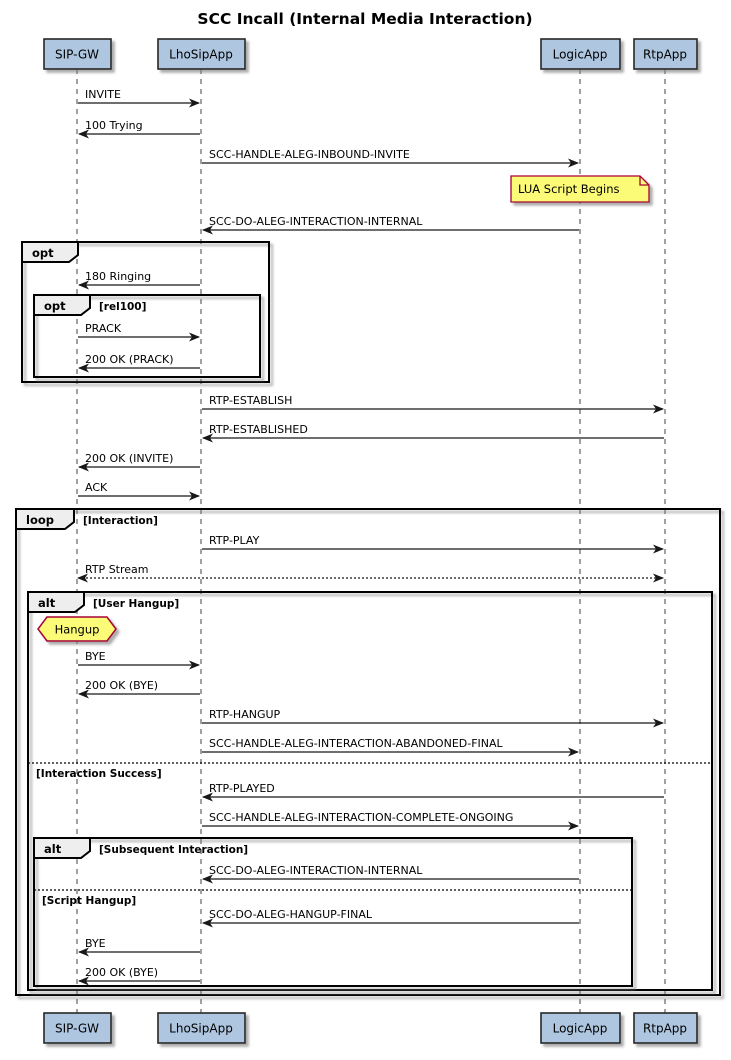 The image size is (731, 1060). I want to click on message-m4: SCC-DO-ALEG-INTERACTION-INTERNAL, so click(390, 225).